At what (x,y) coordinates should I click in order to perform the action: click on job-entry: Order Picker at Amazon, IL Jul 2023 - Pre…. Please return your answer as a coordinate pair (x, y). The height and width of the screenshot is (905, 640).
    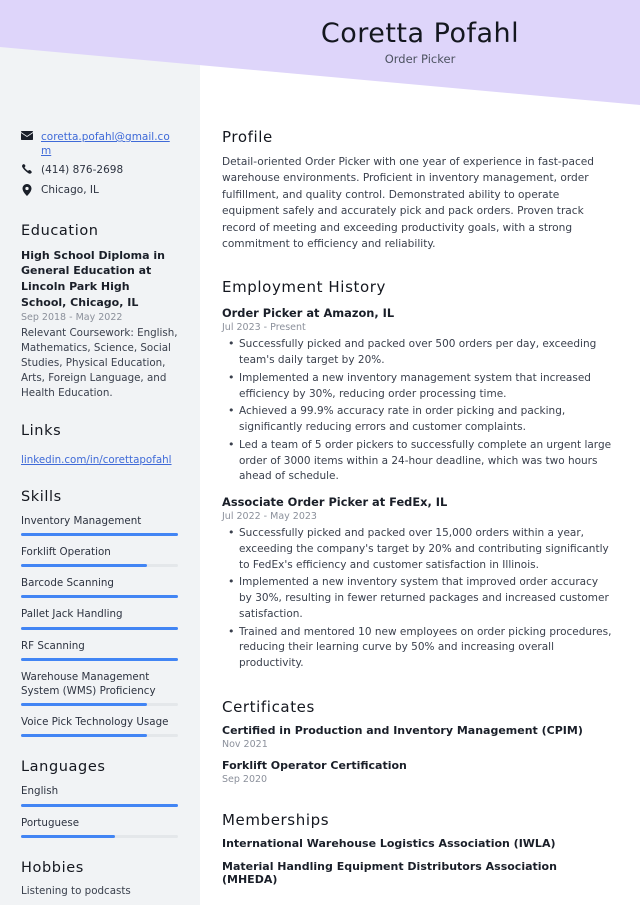
    Looking at the image, I should click on (418, 395).